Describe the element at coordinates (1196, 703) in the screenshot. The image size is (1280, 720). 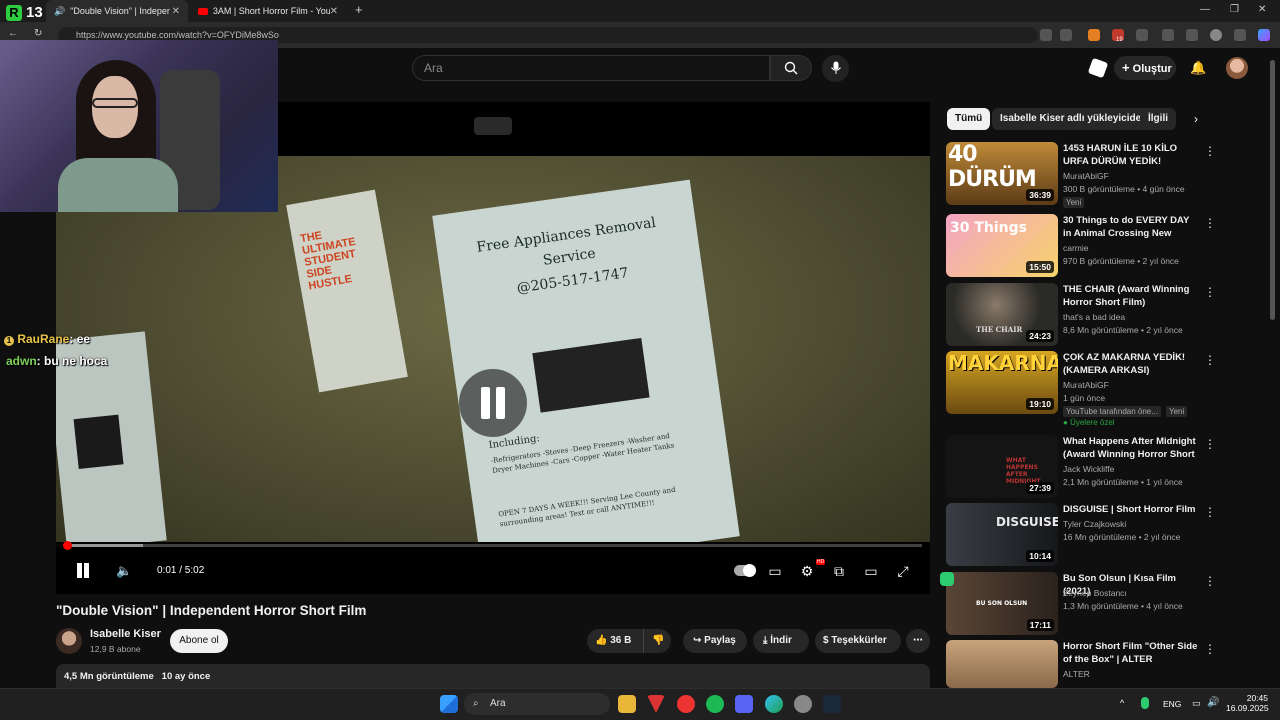
I see `network-icon: ▭` at that location.